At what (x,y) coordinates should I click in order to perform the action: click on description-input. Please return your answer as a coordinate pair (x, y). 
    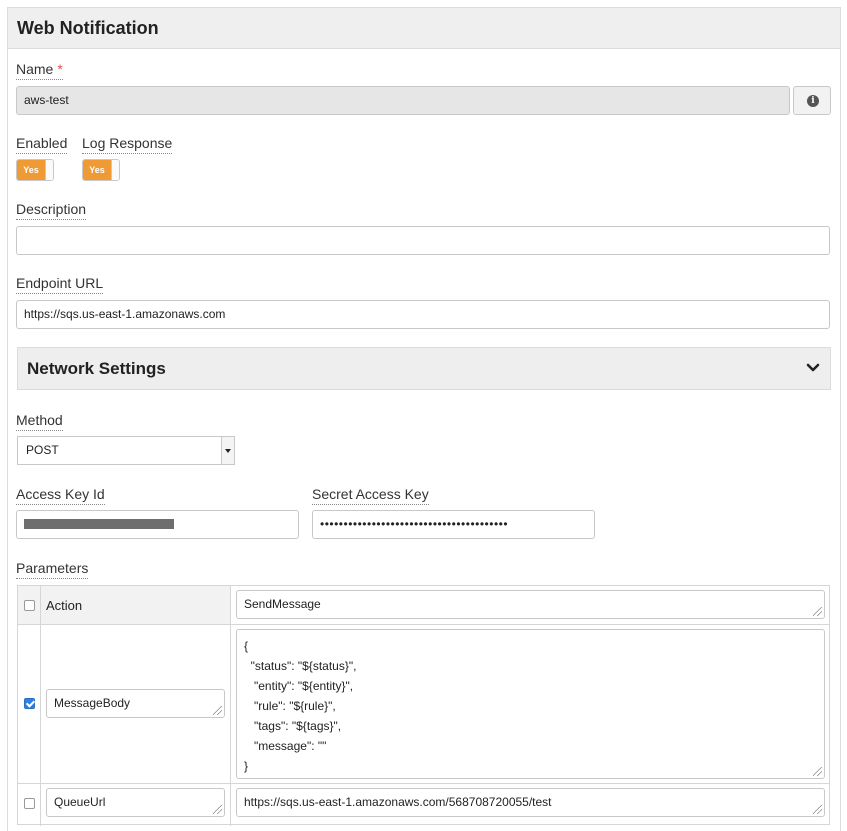
    Looking at the image, I should click on (423, 240).